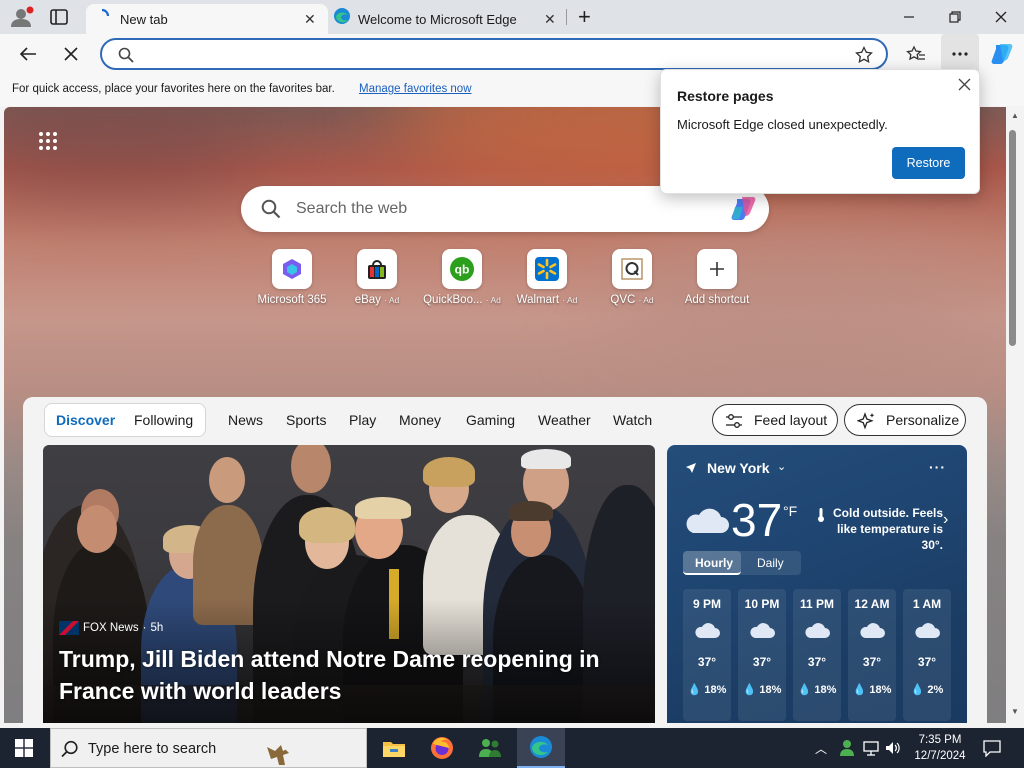 The width and height of the screenshot is (1024, 768). Describe the element at coordinates (420, 420) in the screenshot. I see `tab-money: Money` at that location.